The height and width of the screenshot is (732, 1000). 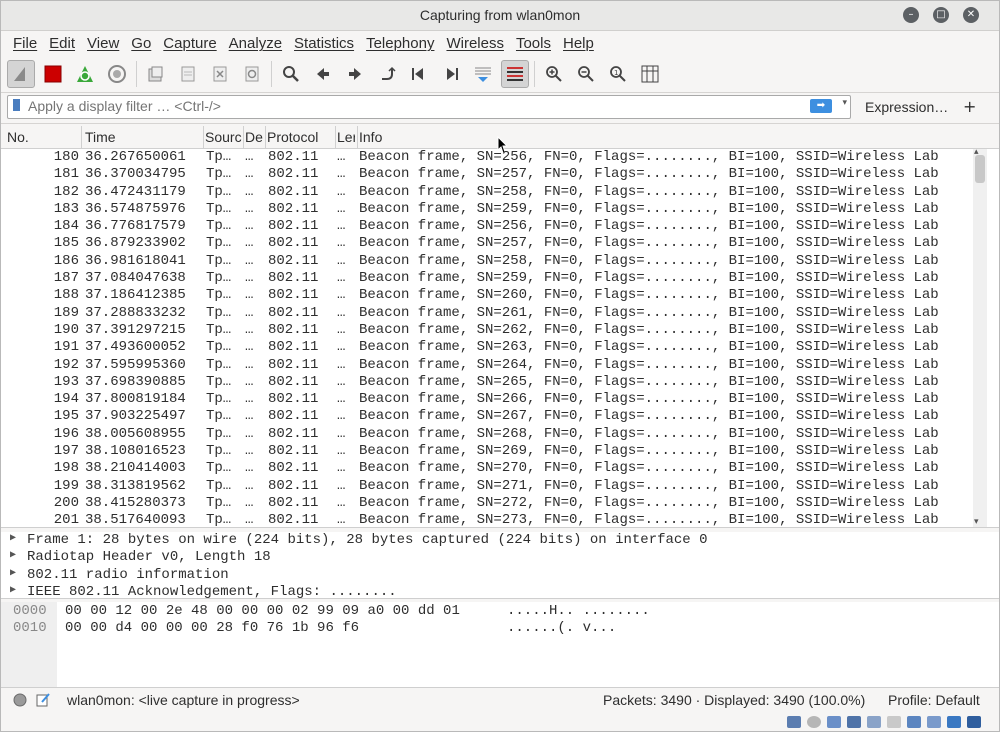 What do you see at coordinates (533, 43) in the screenshot?
I see `menu-tools: Tools` at bounding box center [533, 43].